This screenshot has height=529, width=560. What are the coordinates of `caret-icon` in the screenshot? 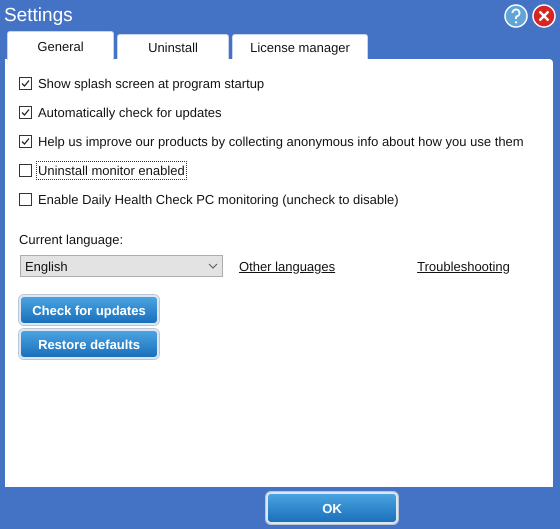 It's located at (213, 266).